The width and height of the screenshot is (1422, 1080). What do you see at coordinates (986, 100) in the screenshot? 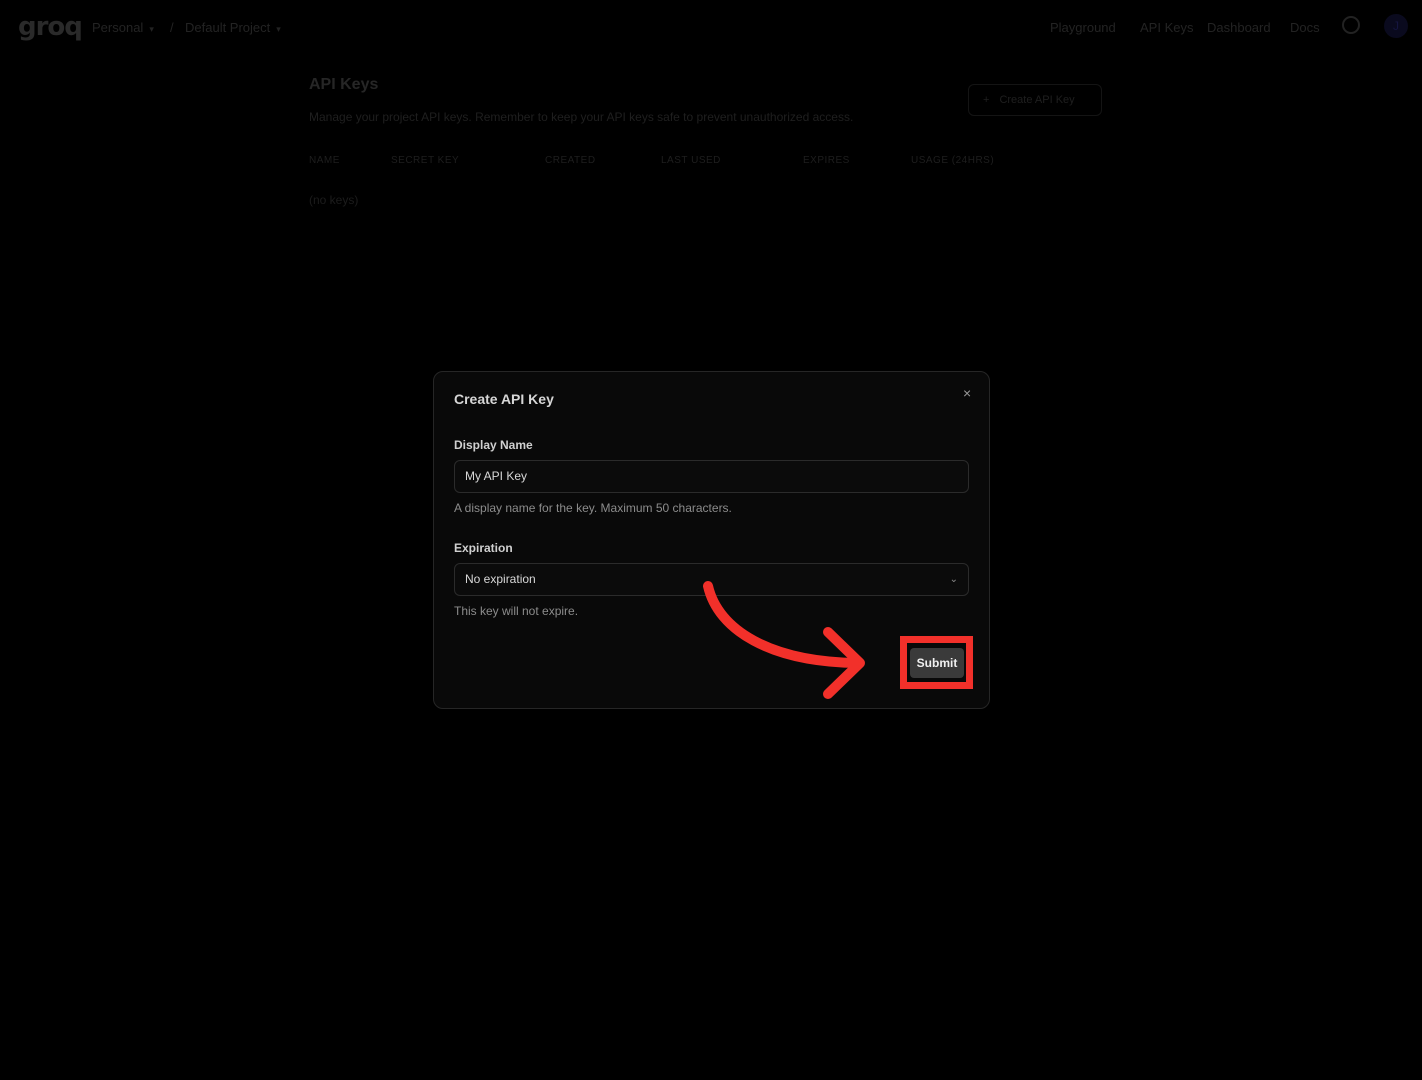
I see `plus-icon: +` at bounding box center [986, 100].